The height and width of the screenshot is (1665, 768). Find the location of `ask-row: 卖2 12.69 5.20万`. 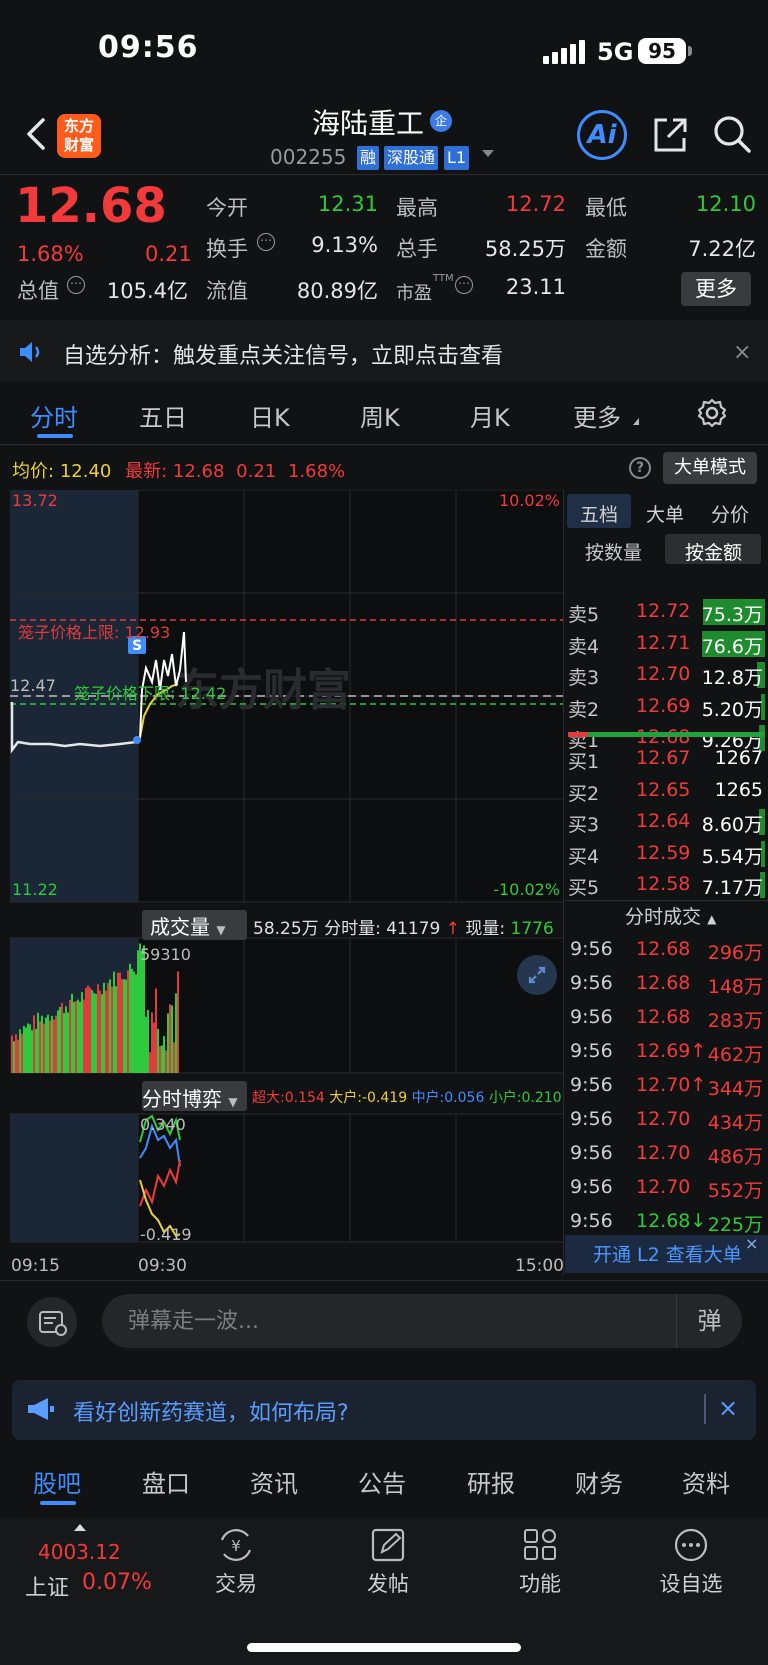

ask-row: 卖2 12.69 5.20万 is located at coordinates (666, 707).